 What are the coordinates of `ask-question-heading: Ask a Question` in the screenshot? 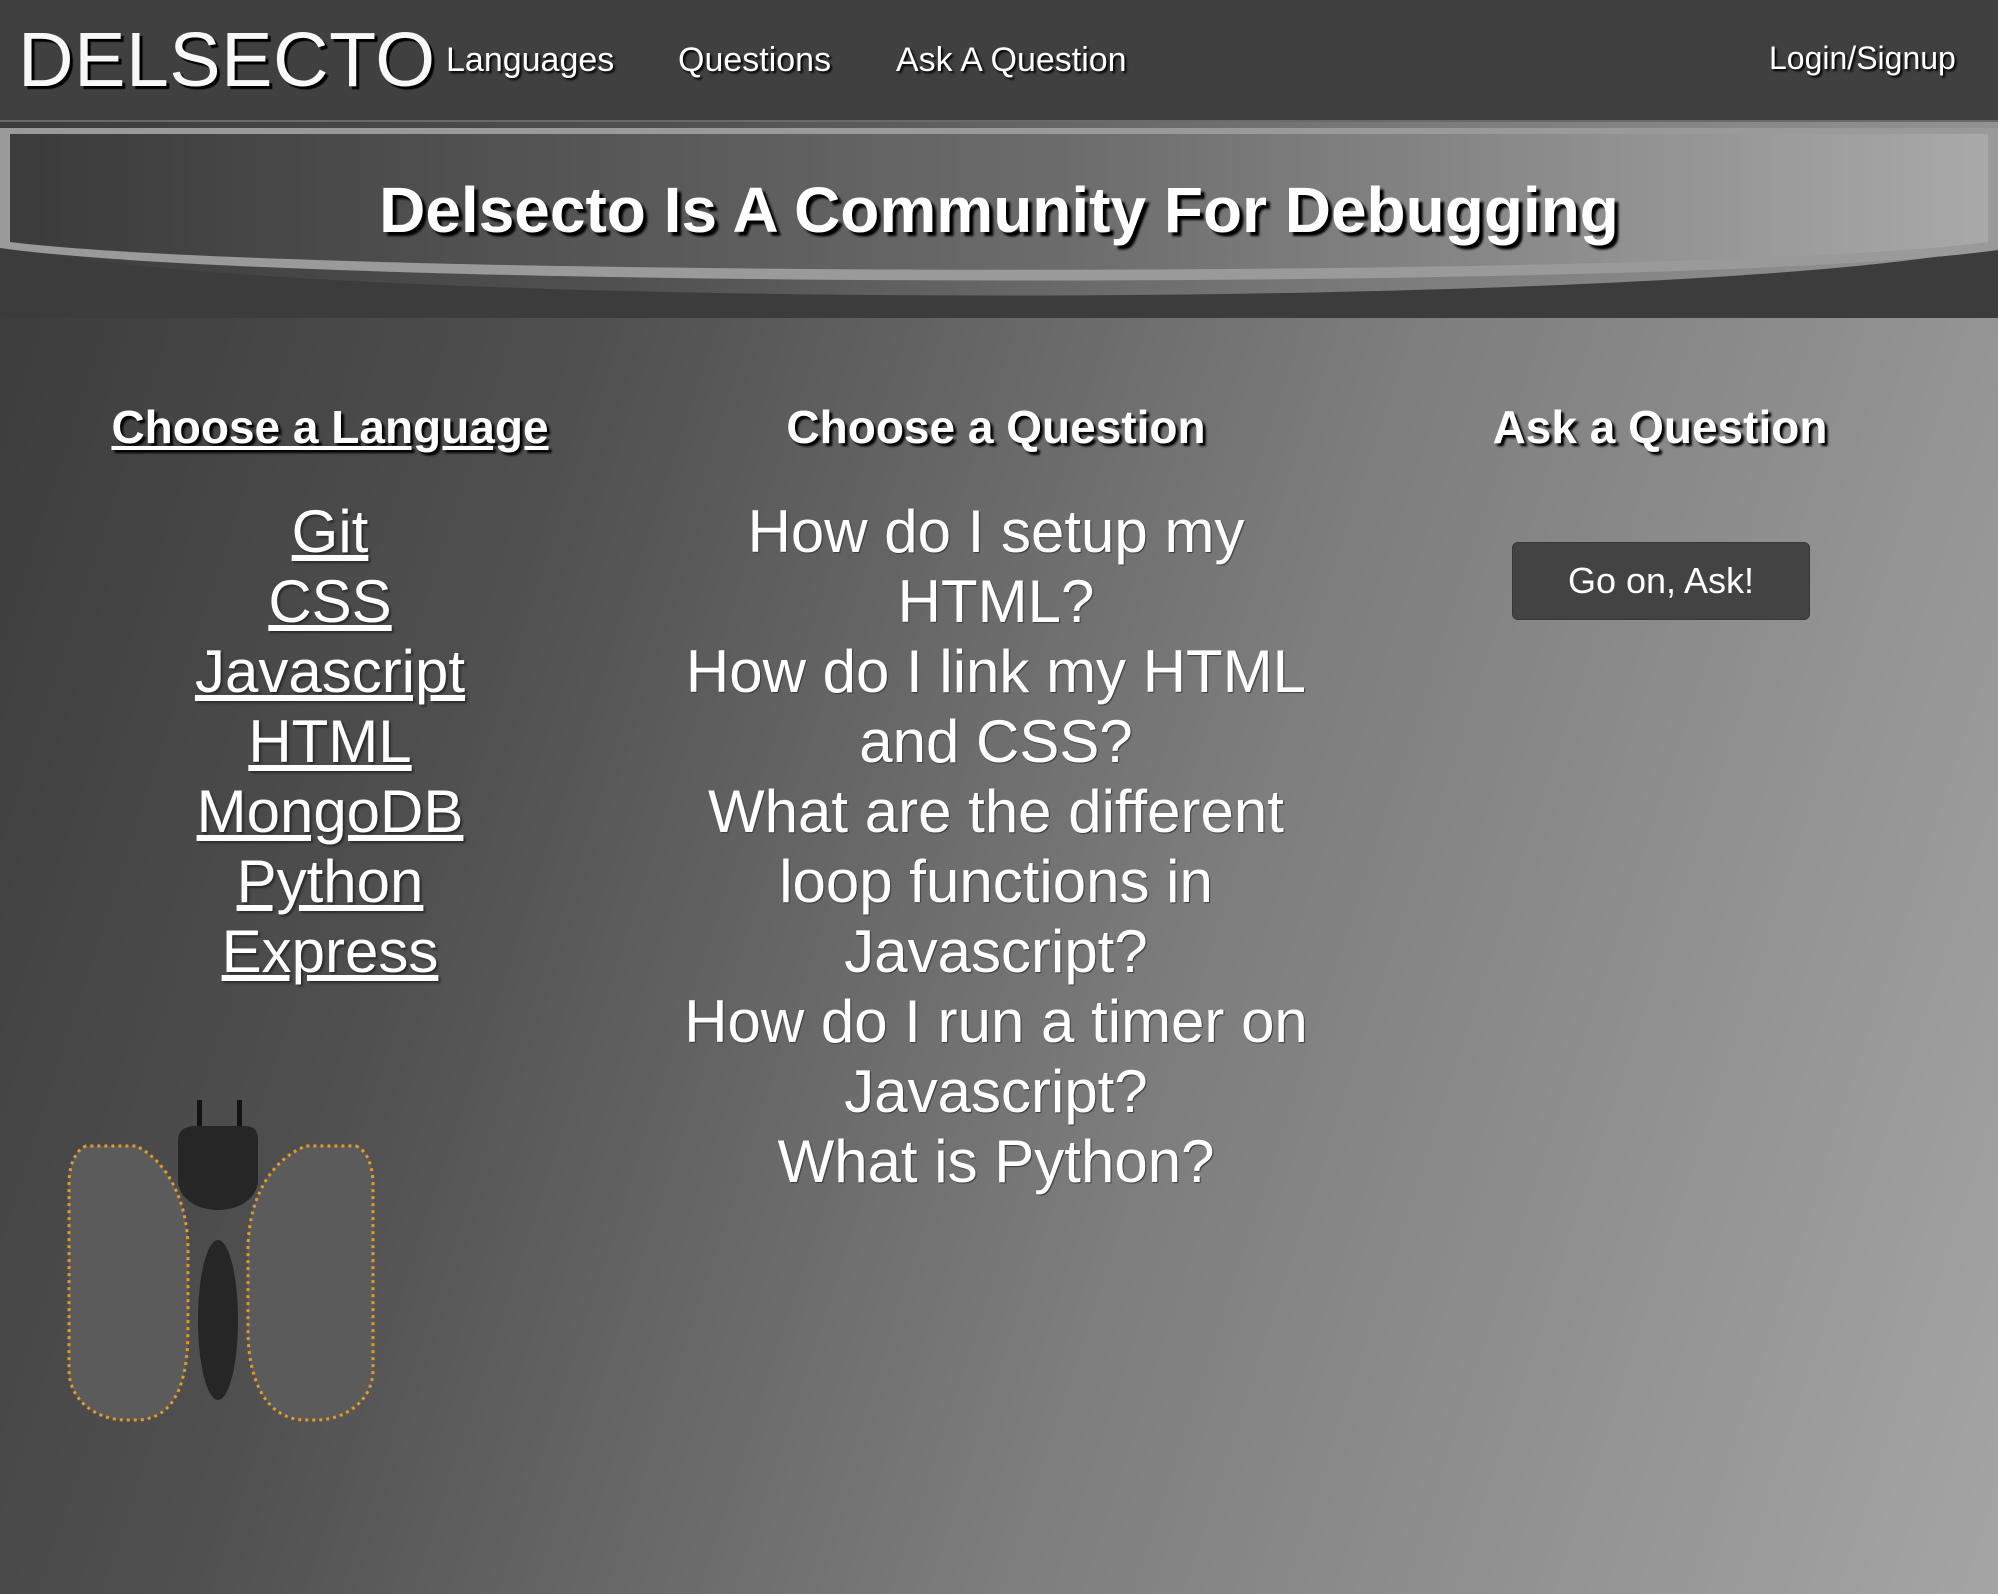 It's located at (1660, 427).